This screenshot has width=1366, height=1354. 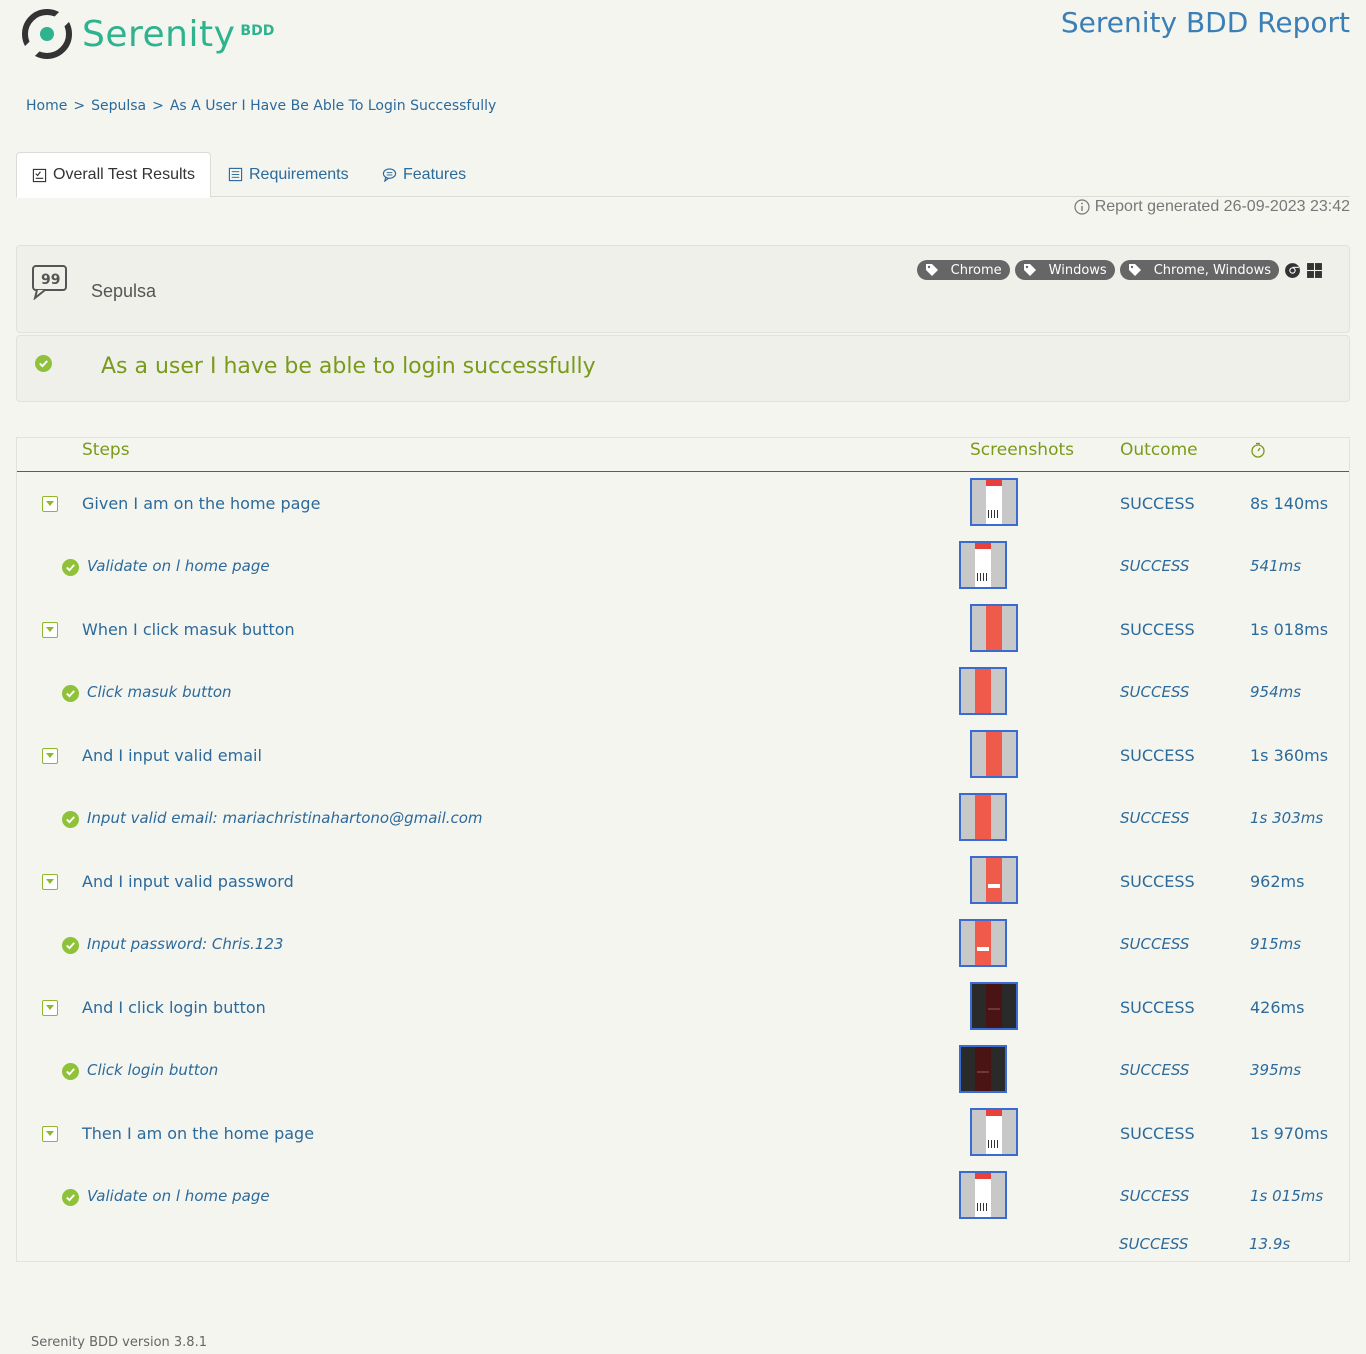 I want to click on step-row: And I input valid email SUCCESS 1s 360ms, so click(x=683, y=759).